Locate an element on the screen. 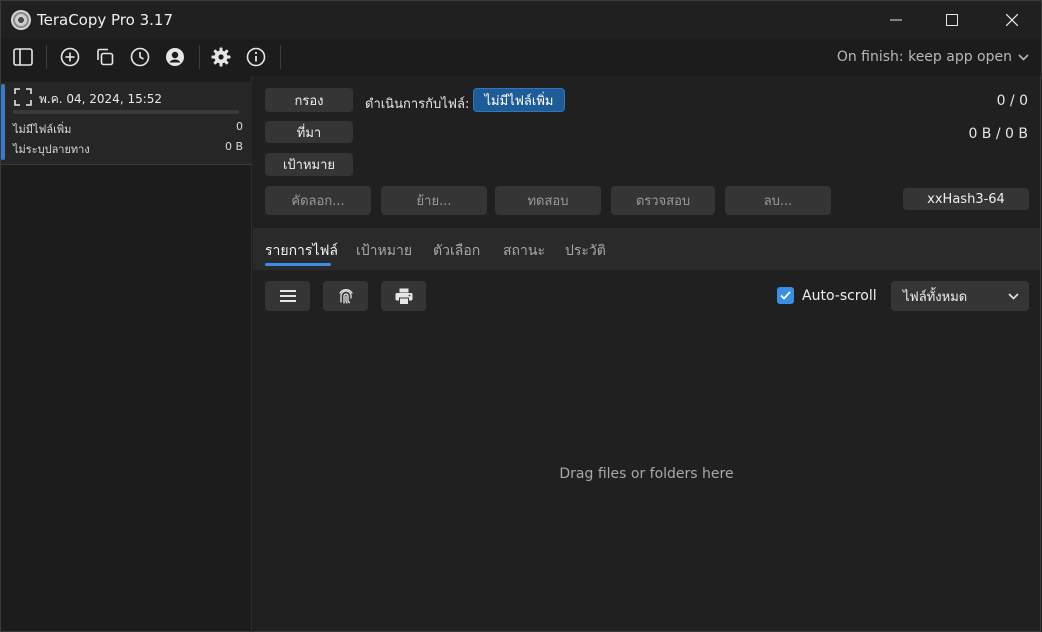 The width and height of the screenshot is (1042, 632). settings-icon is located at coordinates (221, 57).